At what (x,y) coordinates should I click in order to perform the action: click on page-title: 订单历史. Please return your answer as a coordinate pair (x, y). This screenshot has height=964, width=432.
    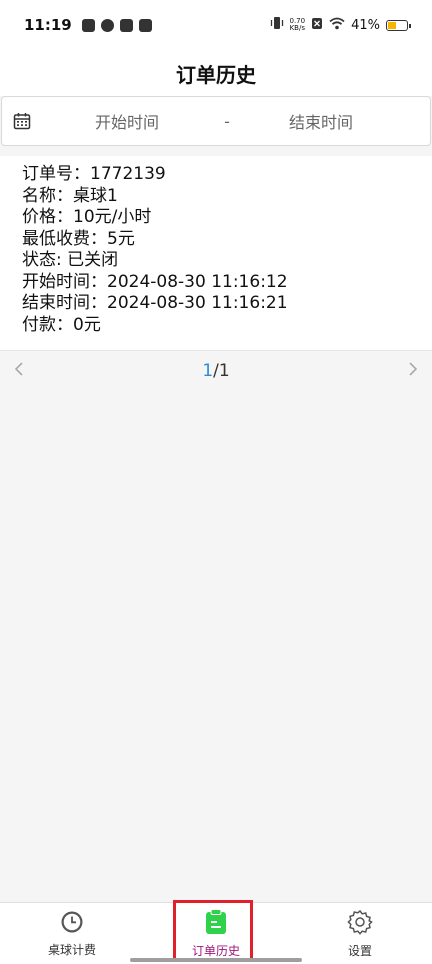
    Looking at the image, I should click on (216, 74).